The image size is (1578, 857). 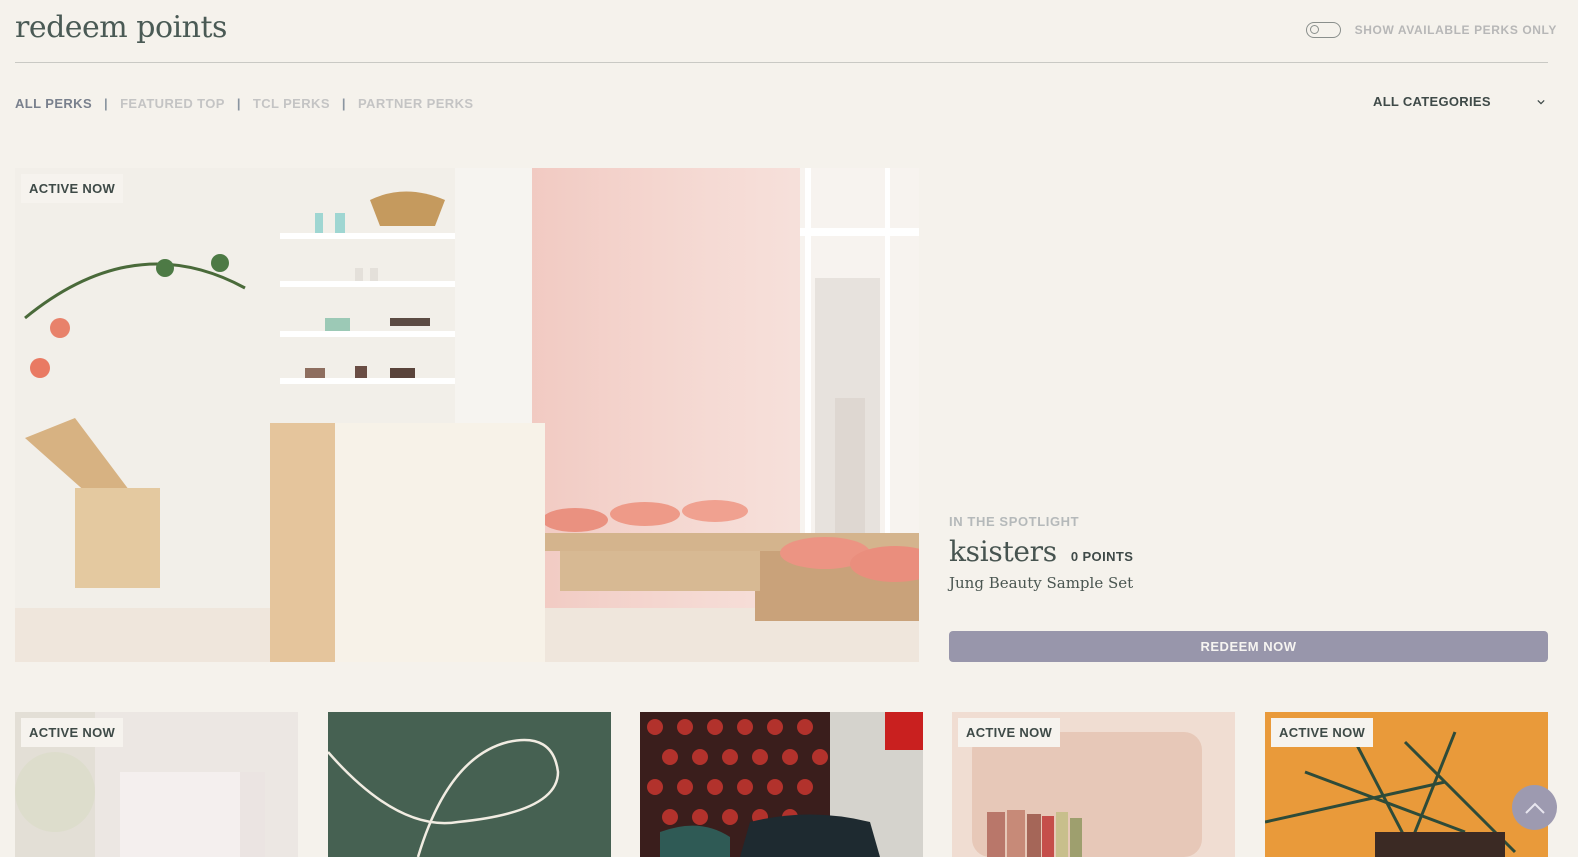 I want to click on scroll-to-top-button, so click(x=1534, y=807).